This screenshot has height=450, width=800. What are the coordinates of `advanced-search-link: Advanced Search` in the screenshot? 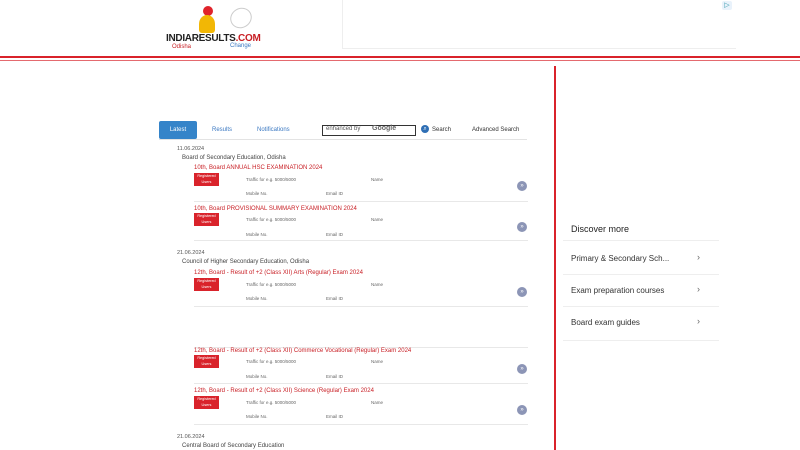 It's located at (495, 130).